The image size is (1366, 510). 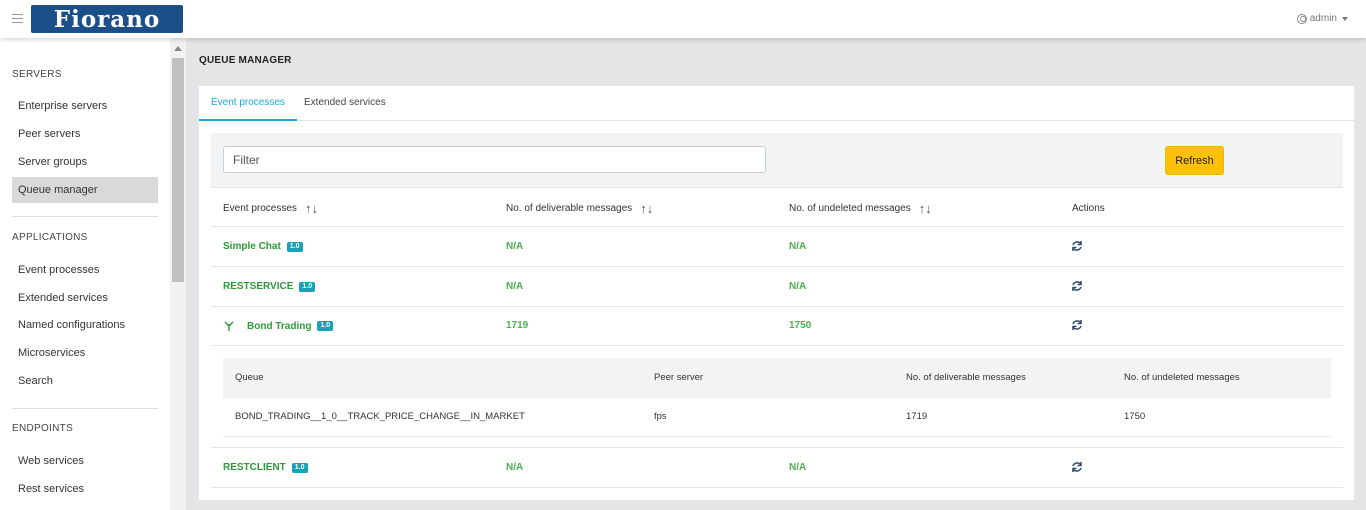 What do you see at coordinates (1088, 208) in the screenshot?
I see `column-header-actions: Actions` at bounding box center [1088, 208].